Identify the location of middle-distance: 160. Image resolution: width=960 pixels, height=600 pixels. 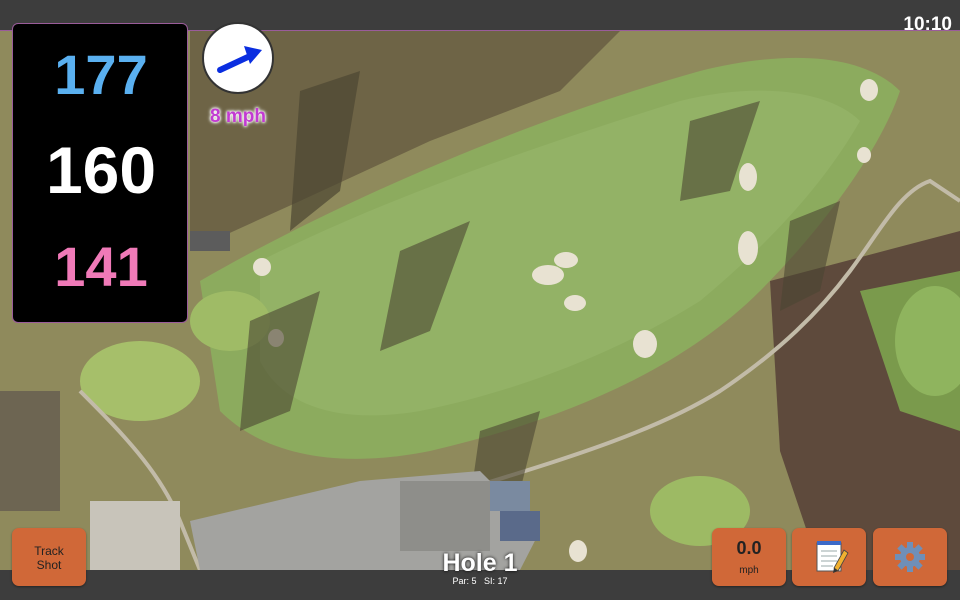
(101, 170).